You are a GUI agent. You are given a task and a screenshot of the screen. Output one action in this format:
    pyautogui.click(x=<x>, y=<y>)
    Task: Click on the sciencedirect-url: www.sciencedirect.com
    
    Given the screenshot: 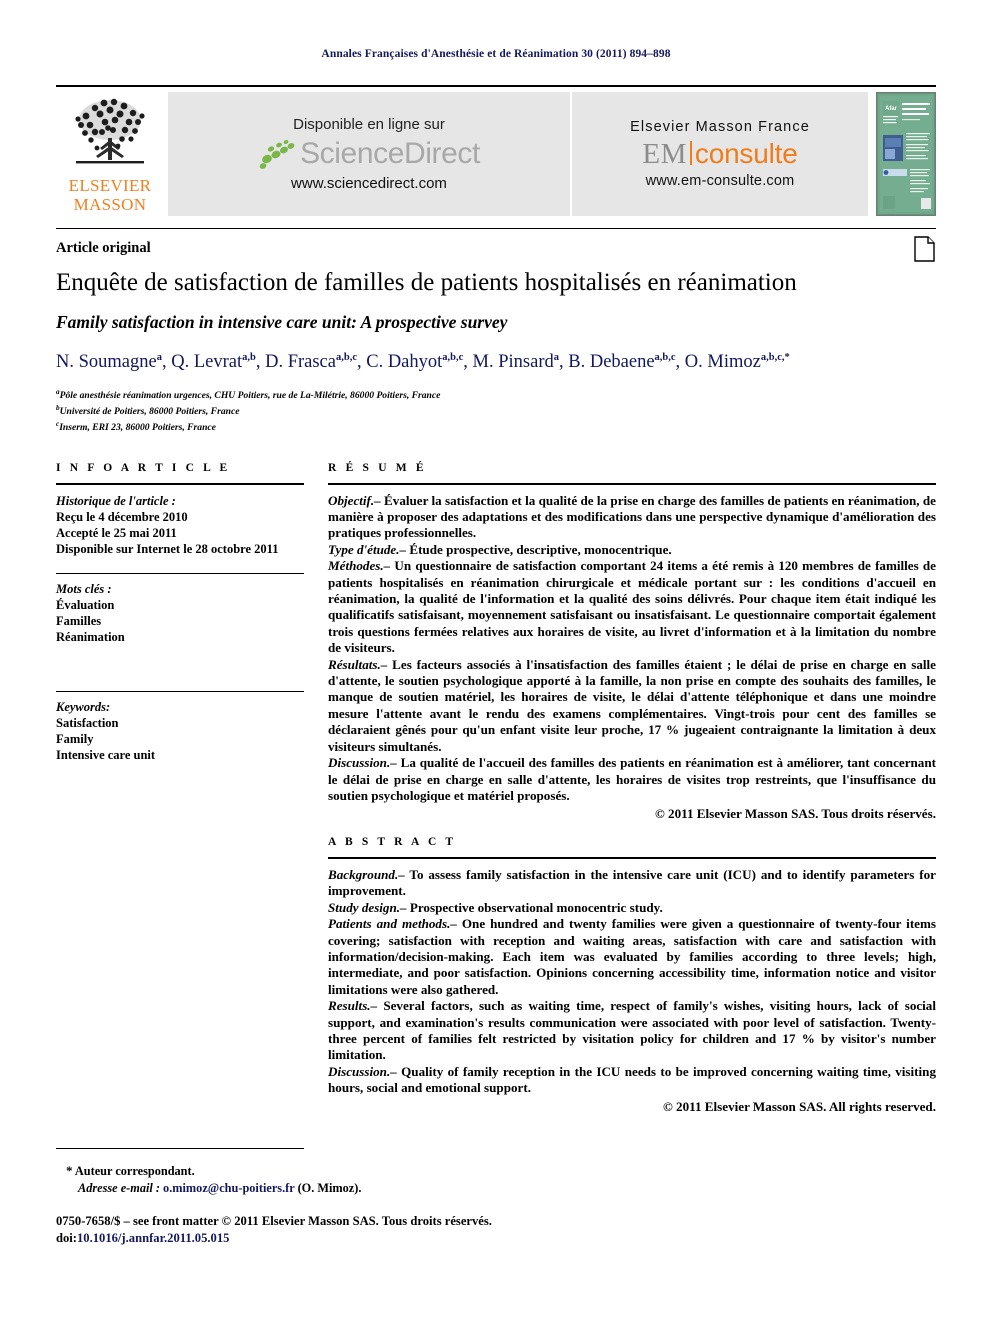 What is the action you would take?
    pyautogui.click(x=369, y=183)
    